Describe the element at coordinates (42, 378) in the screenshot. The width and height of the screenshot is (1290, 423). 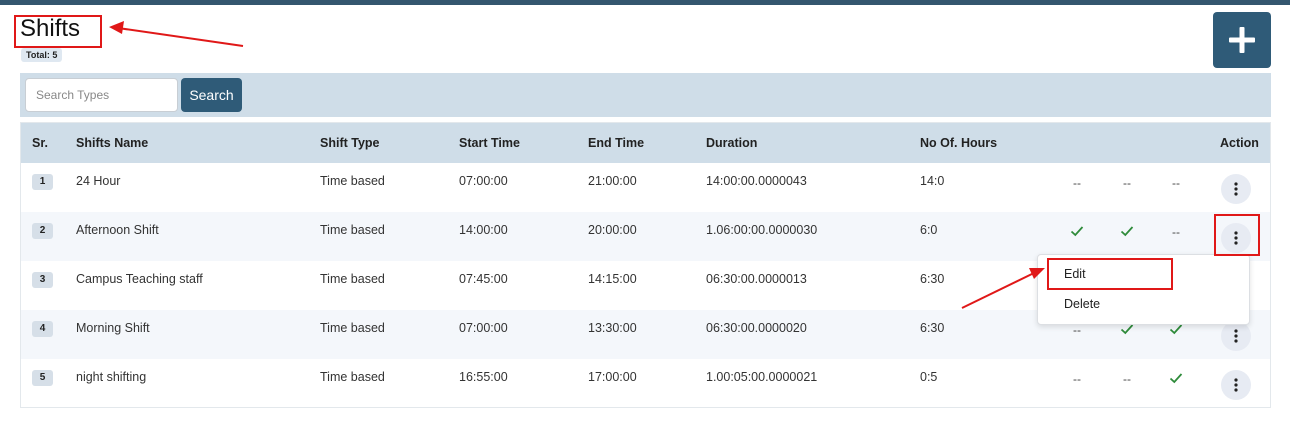
I see `row-number-badge: 5` at that location.